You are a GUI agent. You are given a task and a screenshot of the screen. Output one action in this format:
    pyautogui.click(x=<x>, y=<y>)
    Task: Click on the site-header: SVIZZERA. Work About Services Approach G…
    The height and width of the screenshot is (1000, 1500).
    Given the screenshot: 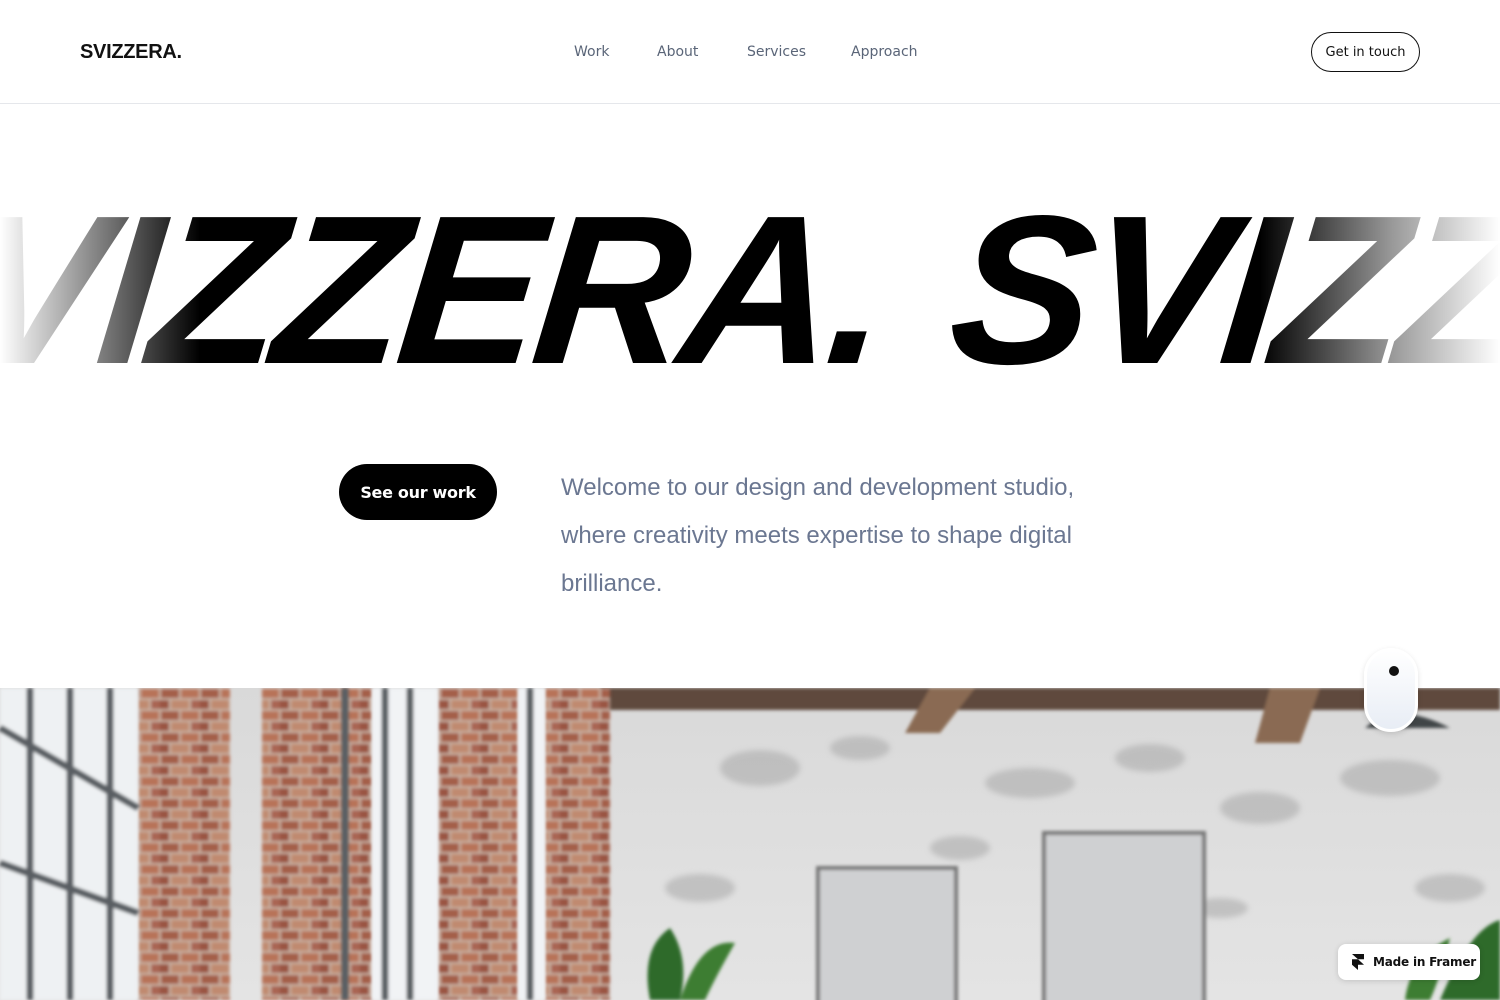 What is the action you would take?
    pyautogui.click(x=750, y=52)
    